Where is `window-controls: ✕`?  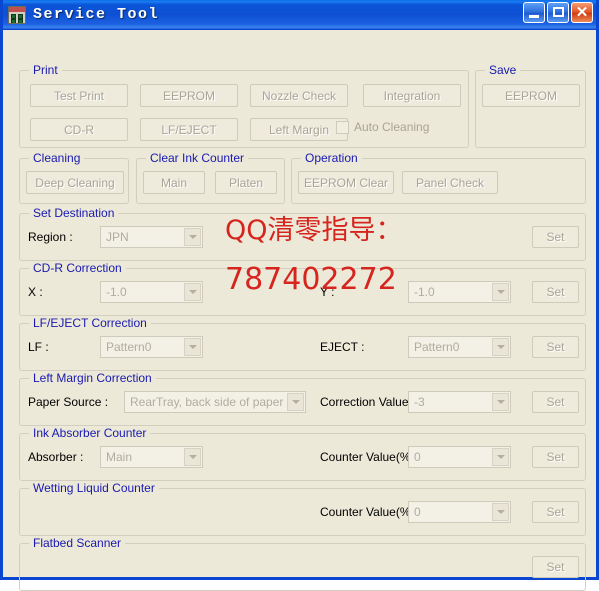 window-controls: ✕ is located at coordinates (558, 12).